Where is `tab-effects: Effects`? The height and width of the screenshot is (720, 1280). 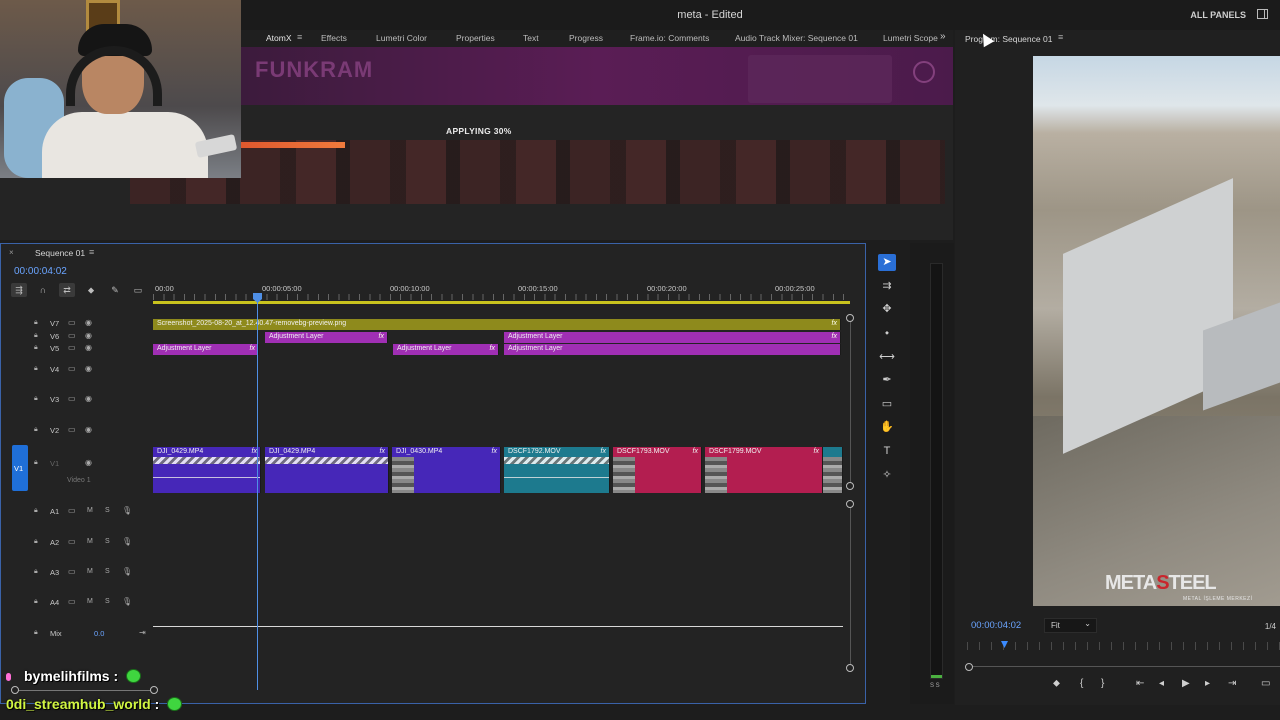
tab-effects: Effects is located at coordinates (334, 38).